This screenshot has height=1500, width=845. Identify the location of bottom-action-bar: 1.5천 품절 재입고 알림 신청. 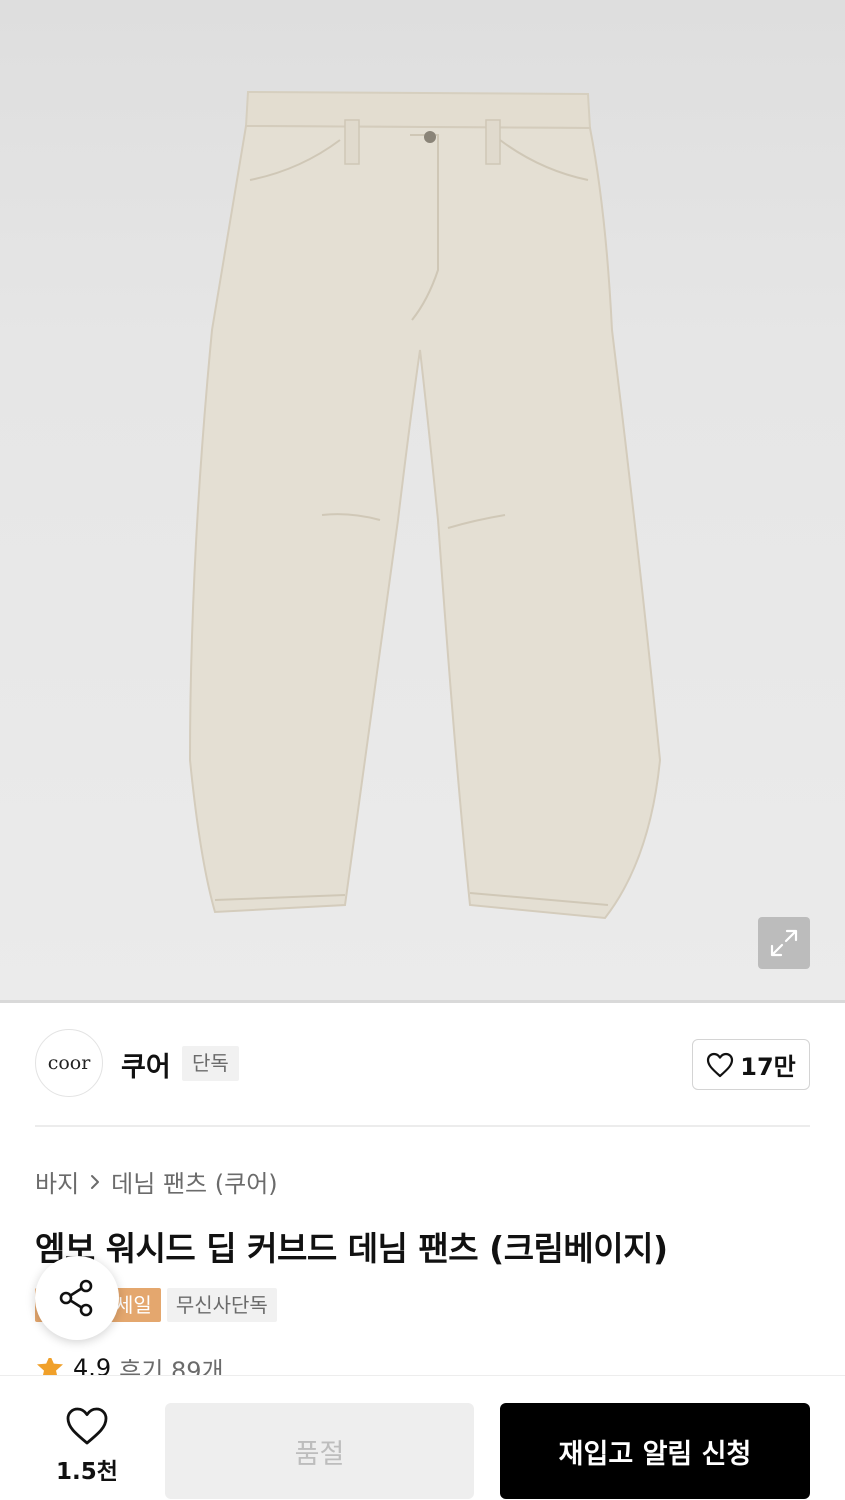
(422, 1437).